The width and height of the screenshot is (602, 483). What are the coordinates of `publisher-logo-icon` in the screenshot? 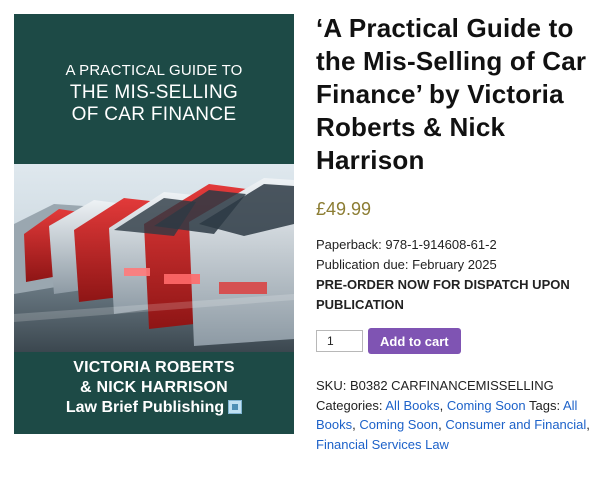 It's located at (235, 407).